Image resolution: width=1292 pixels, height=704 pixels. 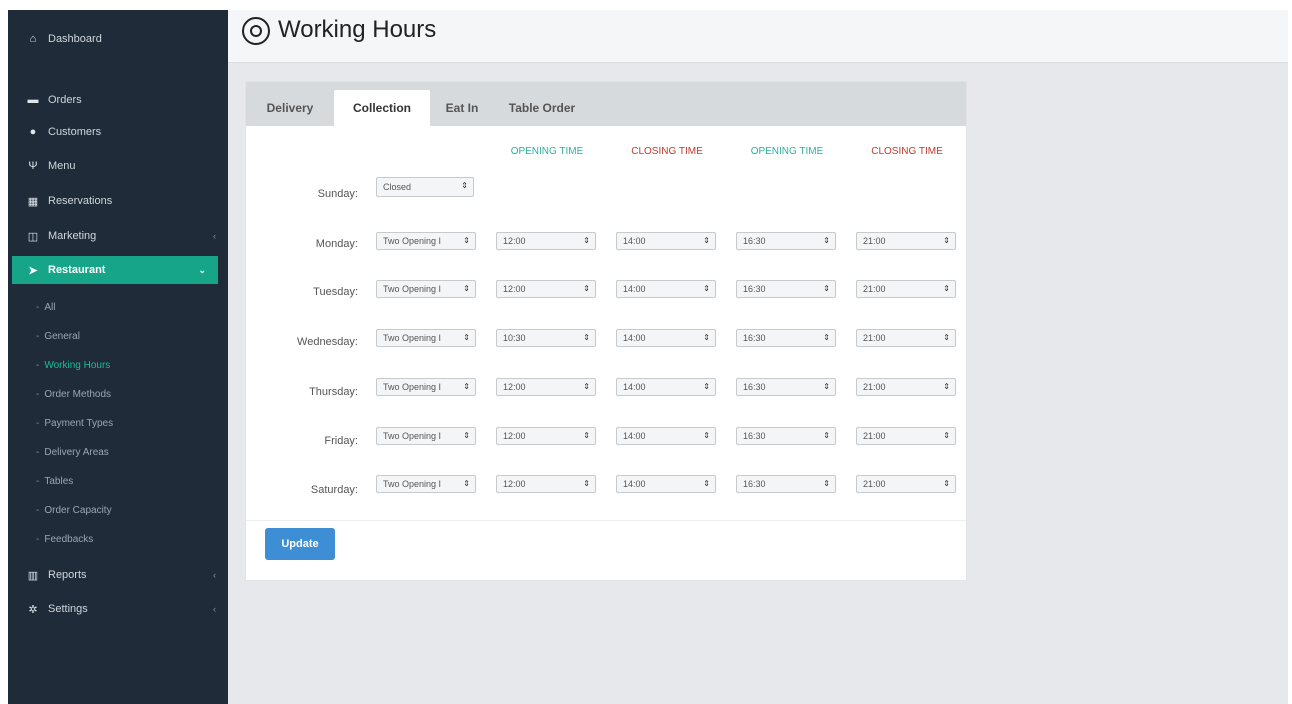 What do you see at coordinates (80, 201) in the screenshot?
I see `sidebar-item-label: Reservations` at bounding box center [80, 201].